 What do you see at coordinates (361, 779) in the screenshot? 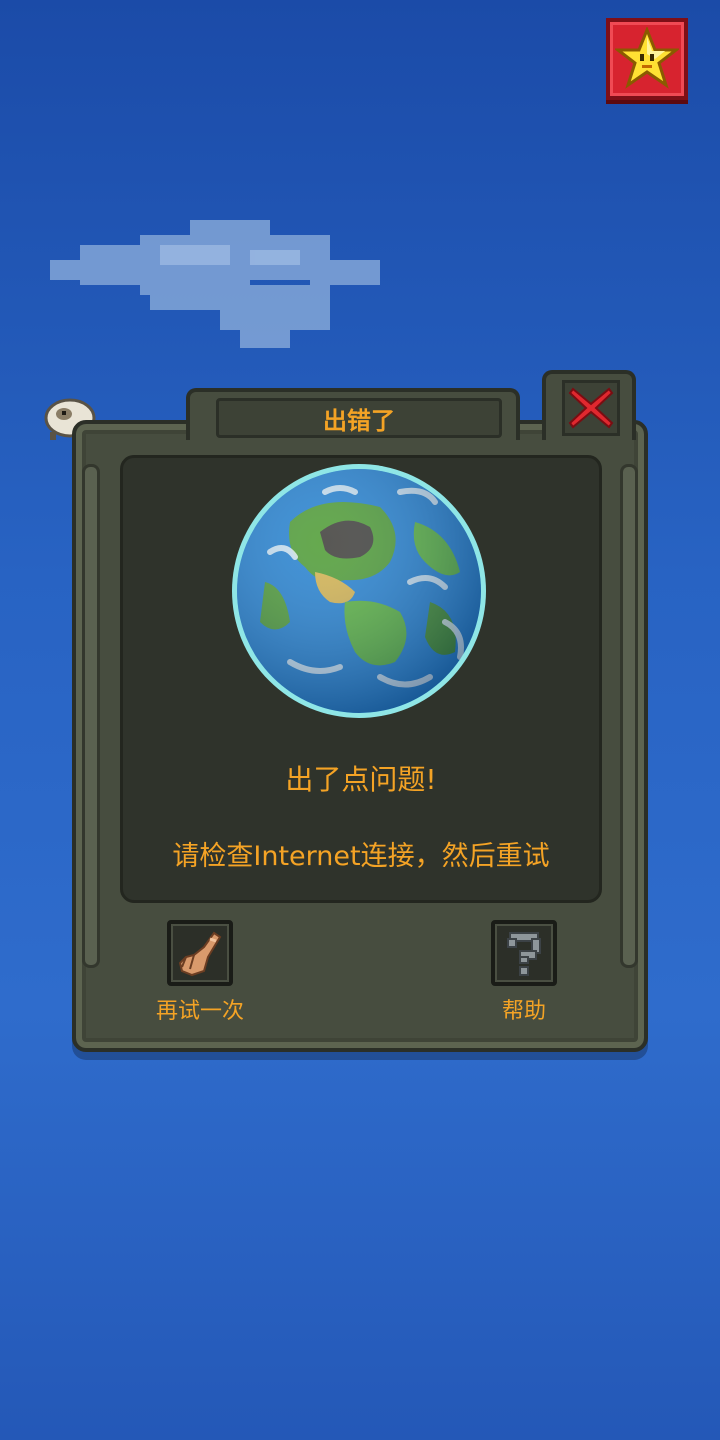
I see `error-message-title: 出了点问题!` at bounding box center [361, 779].